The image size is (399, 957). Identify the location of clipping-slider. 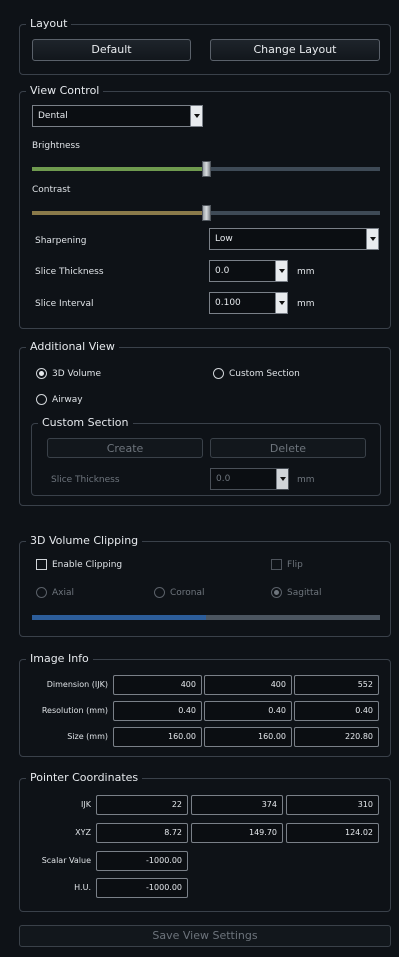
(206, 617).